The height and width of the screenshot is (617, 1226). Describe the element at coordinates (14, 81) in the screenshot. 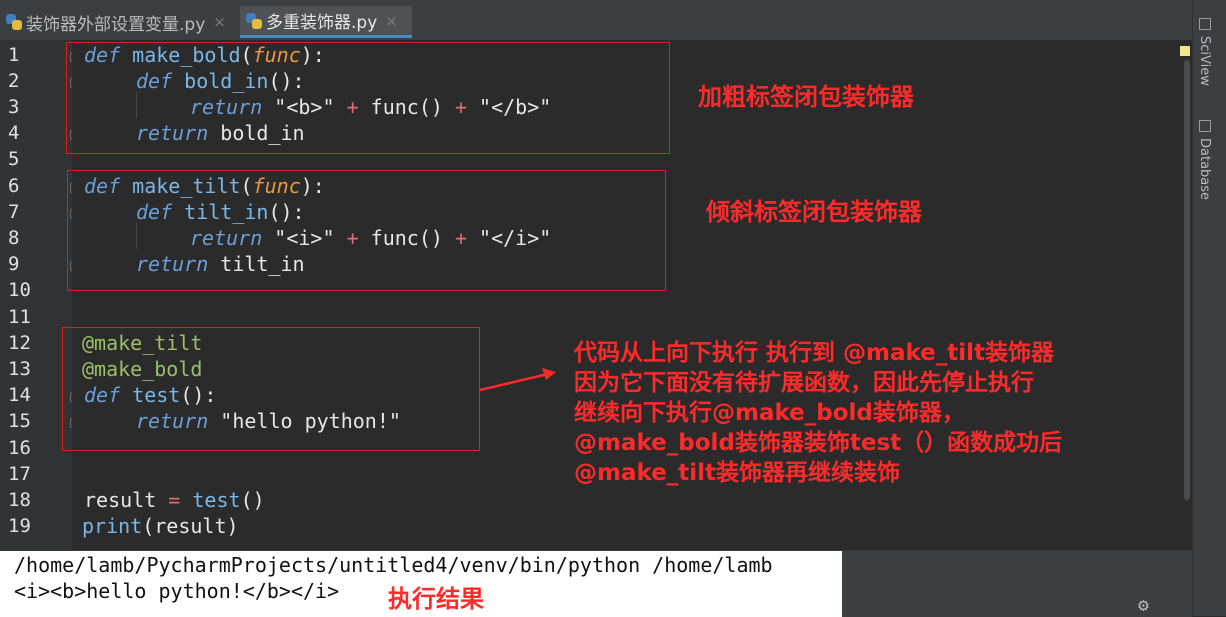

I see `line-number: 2` at that location.